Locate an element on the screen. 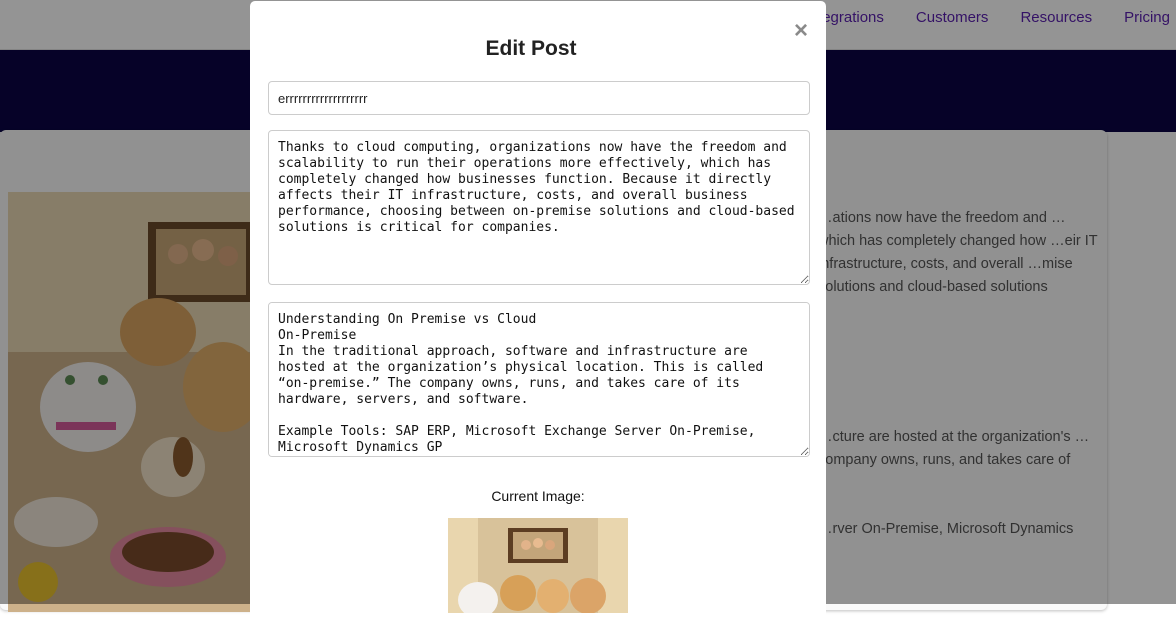  post-title-input is located at coordinates (539, 98).